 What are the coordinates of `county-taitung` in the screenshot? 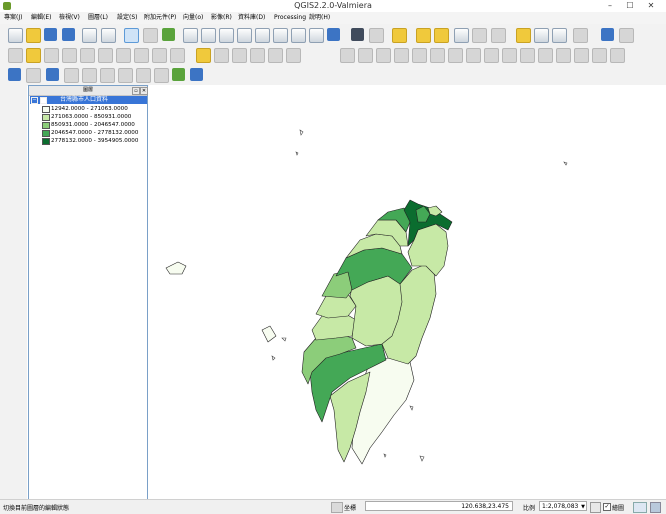 It's located at (383, 411).